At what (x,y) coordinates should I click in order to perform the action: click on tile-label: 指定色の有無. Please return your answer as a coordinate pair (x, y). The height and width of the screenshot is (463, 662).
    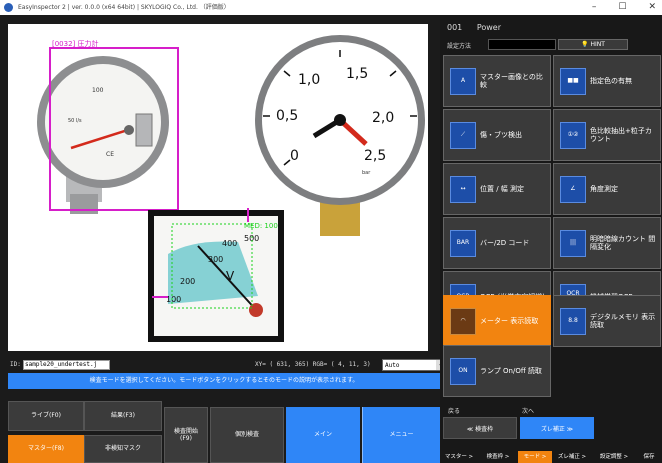
    Looking at the image, I should click on (611, 80).